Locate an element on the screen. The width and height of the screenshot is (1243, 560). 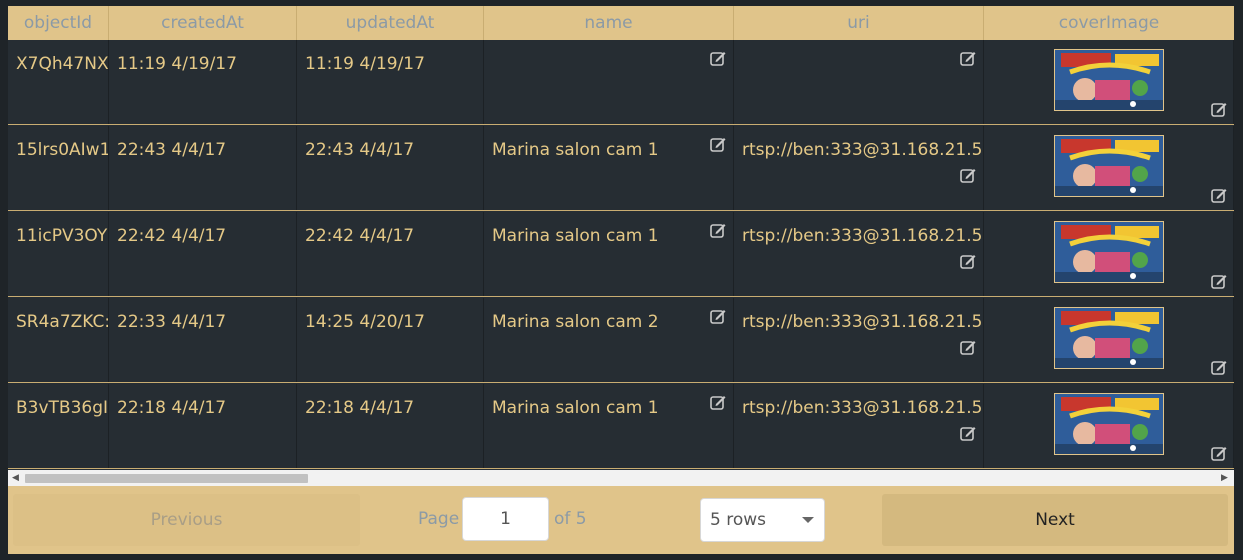
cell-value: SR4a7ZKC: is located at coordinates (62, 322).